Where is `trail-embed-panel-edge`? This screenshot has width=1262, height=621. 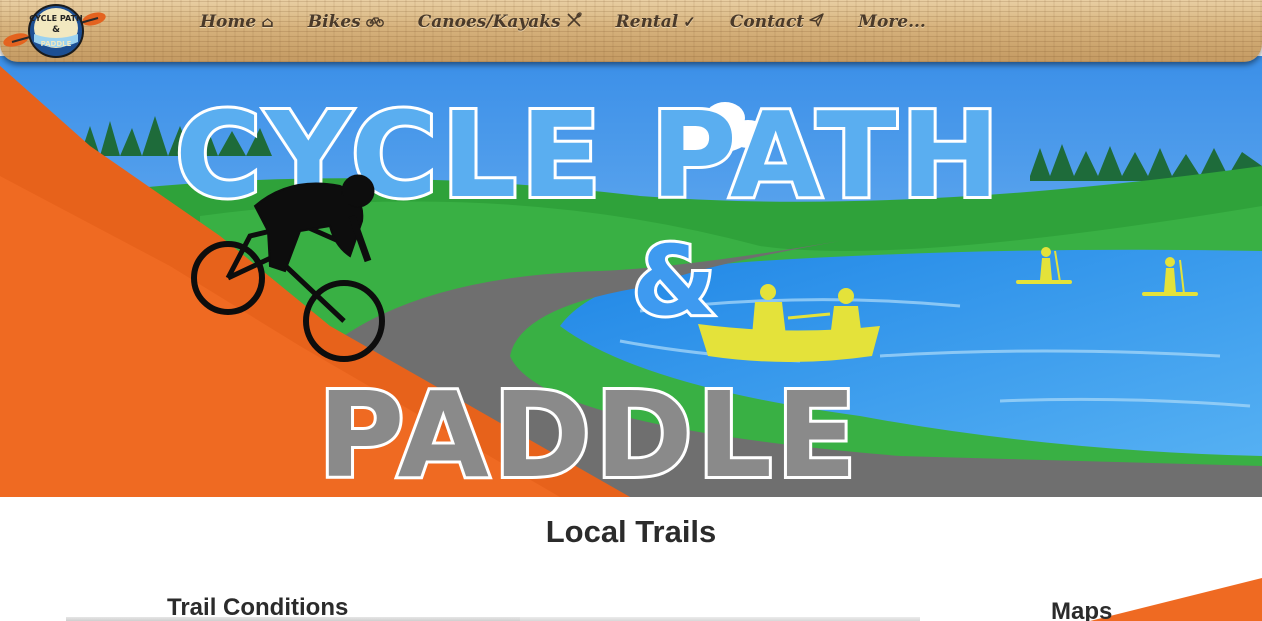
trail-embed-panel-edge is located at coordinates (720, 619).